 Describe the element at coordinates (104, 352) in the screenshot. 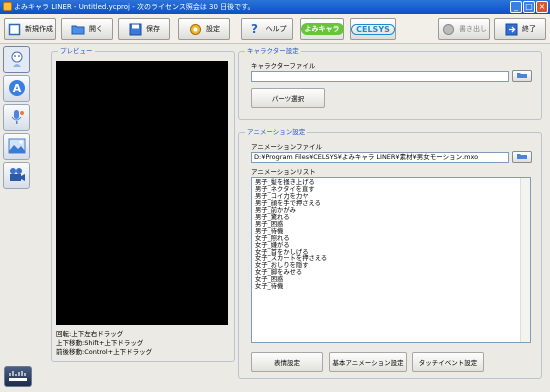

I see `move-depth-hint: 前後移動:Control+上下ドラッグ` at that location.